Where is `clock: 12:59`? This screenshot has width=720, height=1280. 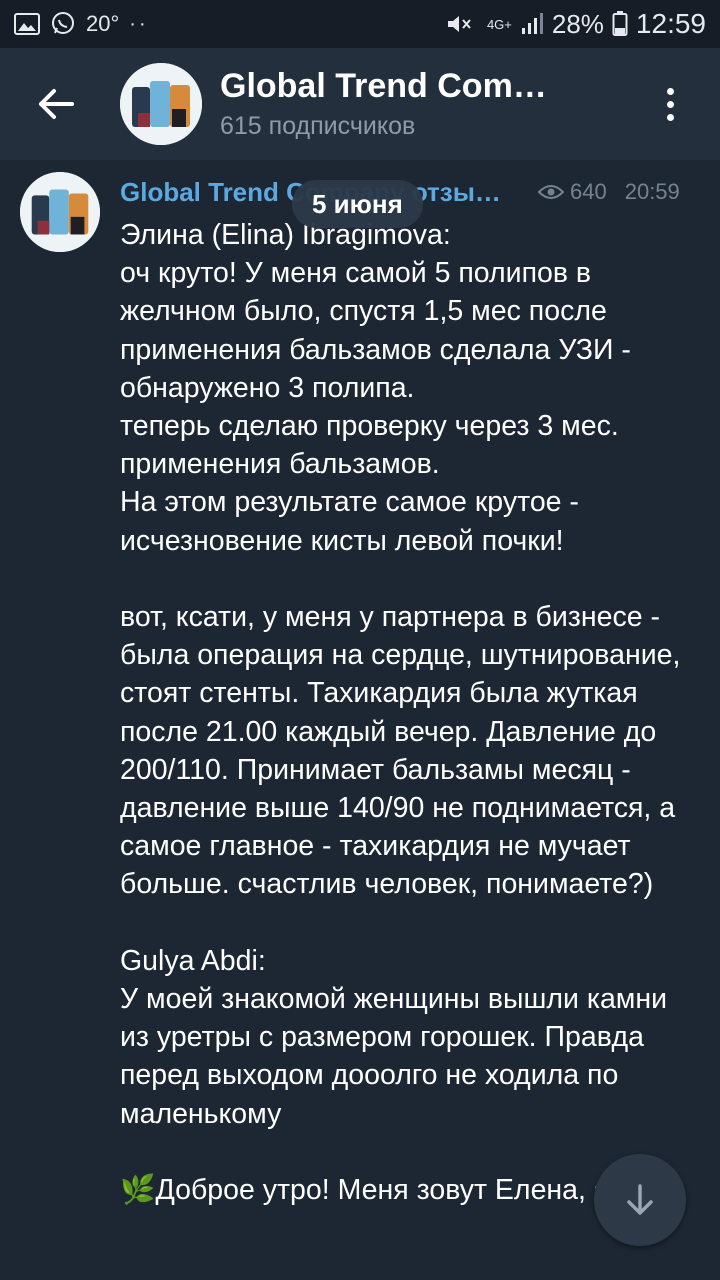
clock: 12:59 is located at coordinates (670, 23).